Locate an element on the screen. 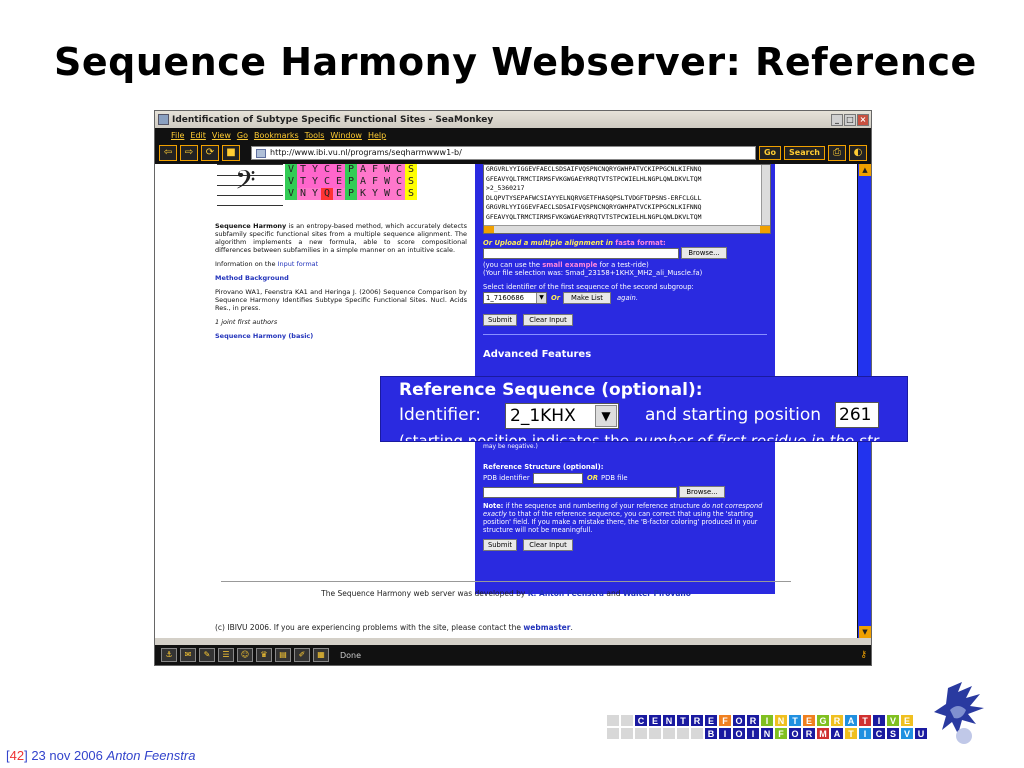 This screenshot has width=1024, height=768. search-button: Search is located at coordinates (804, 153).